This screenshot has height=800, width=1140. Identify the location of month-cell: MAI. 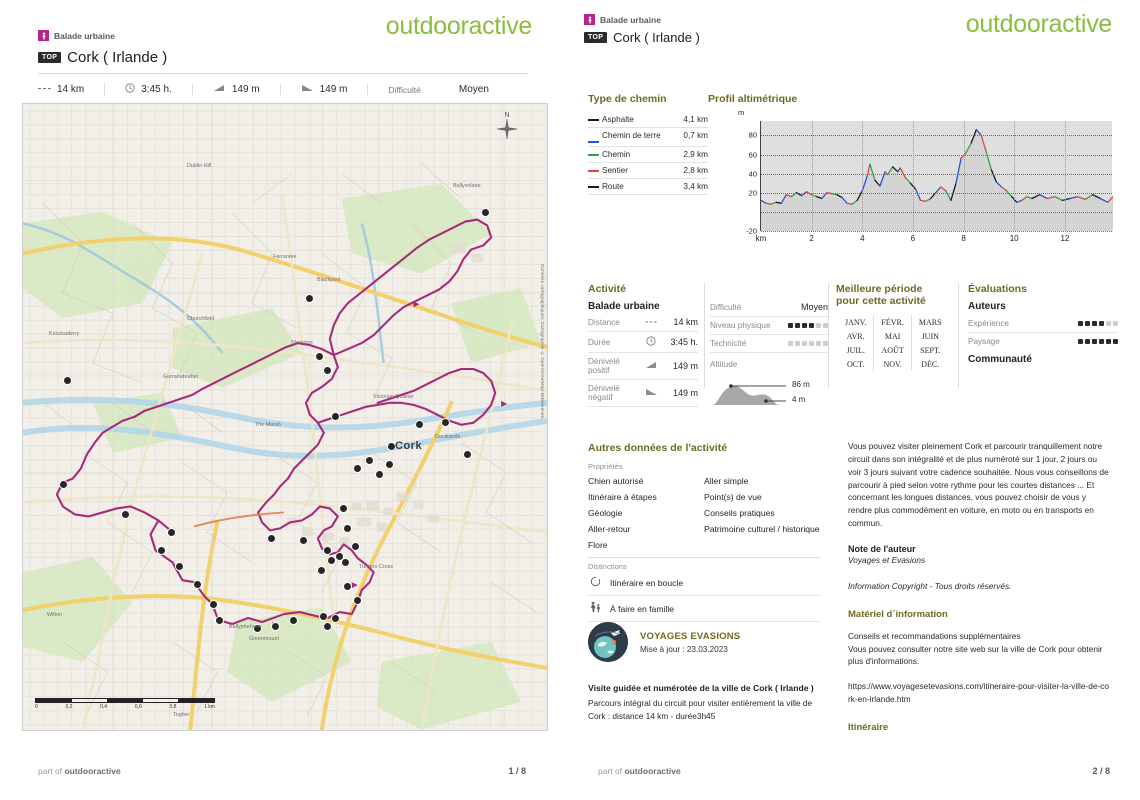
(892, 336).